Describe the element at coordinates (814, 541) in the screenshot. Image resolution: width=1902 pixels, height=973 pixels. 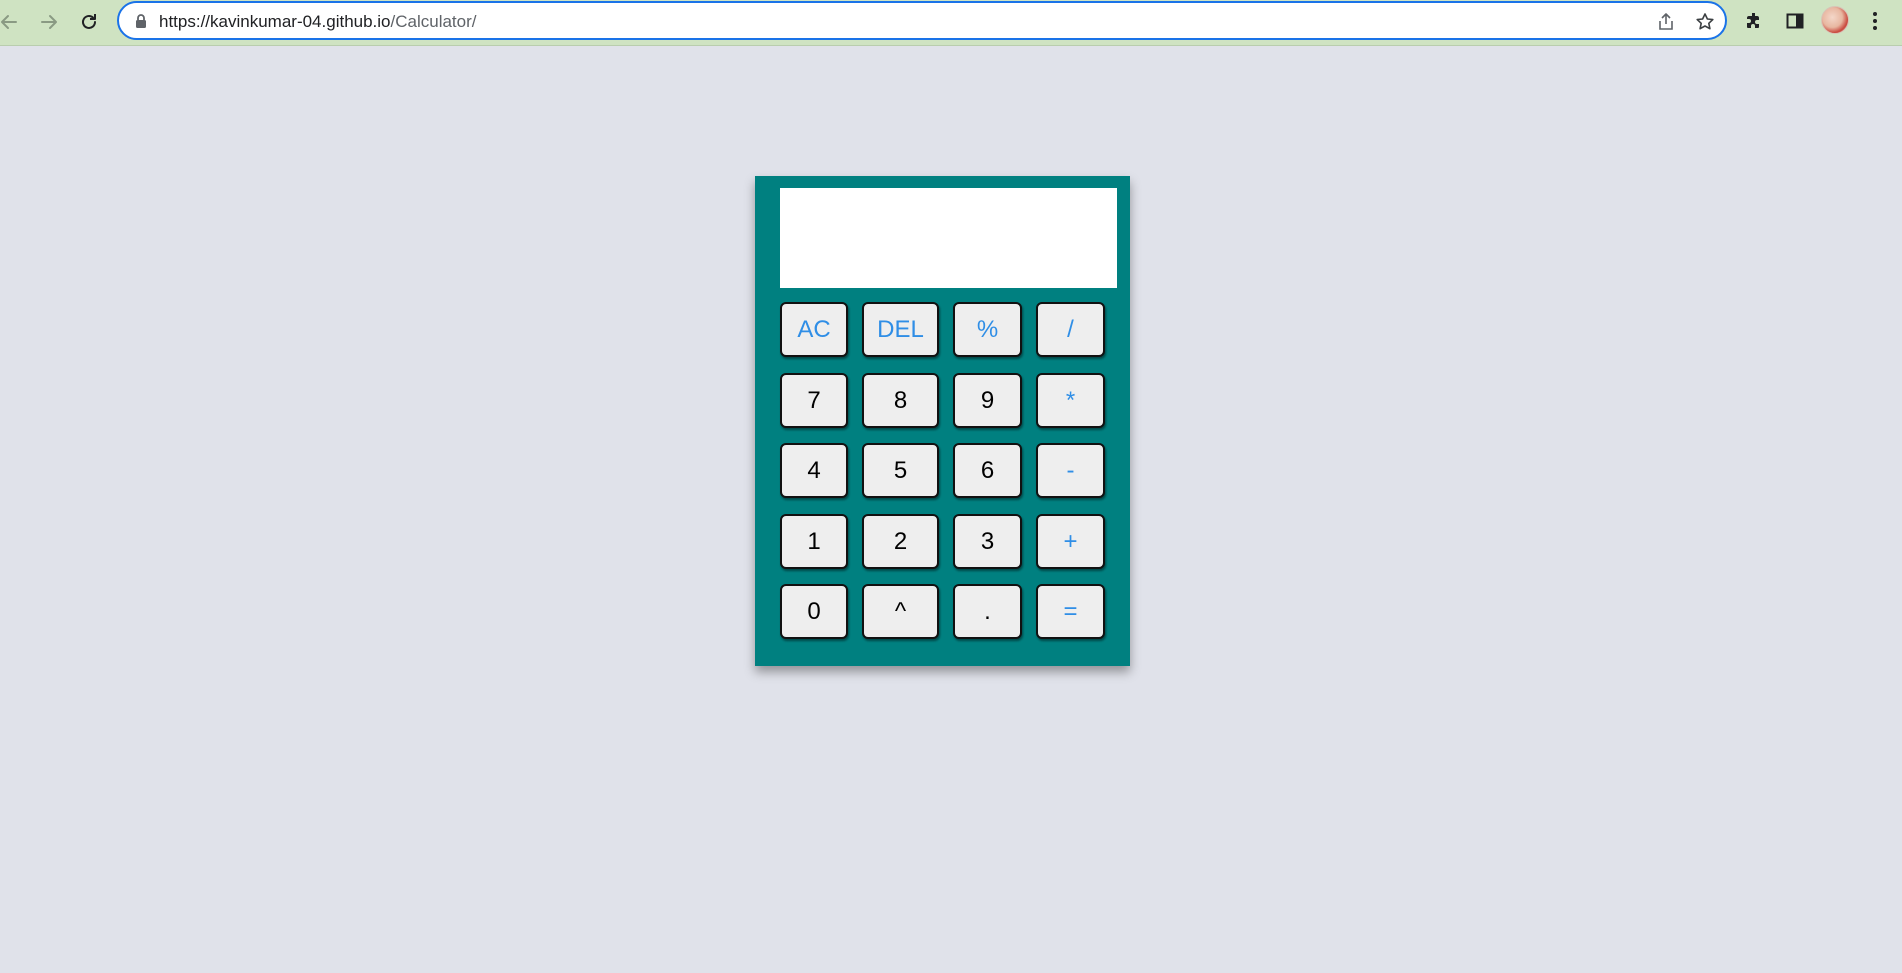
I see `digit-1-button: 1` at that location.